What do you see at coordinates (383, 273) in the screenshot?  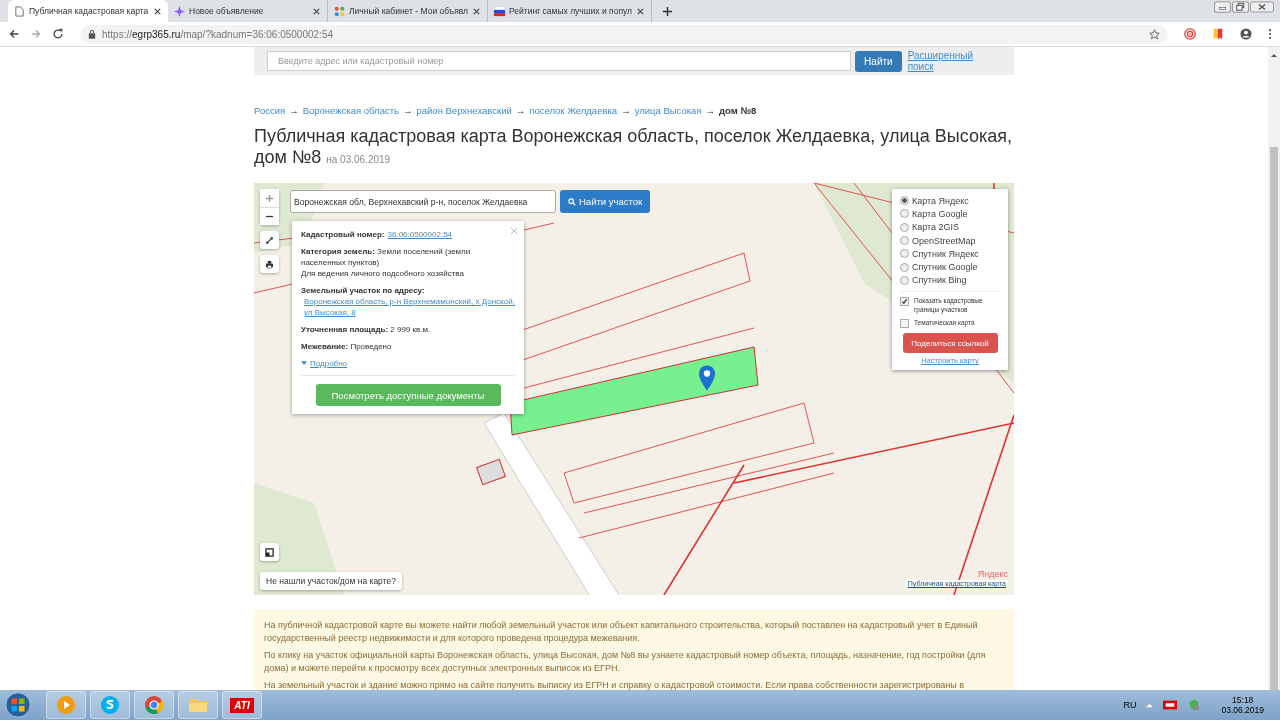 I see `field-note: Для ведения личного подсобного хозяйства` at bounding box center [383, 273].